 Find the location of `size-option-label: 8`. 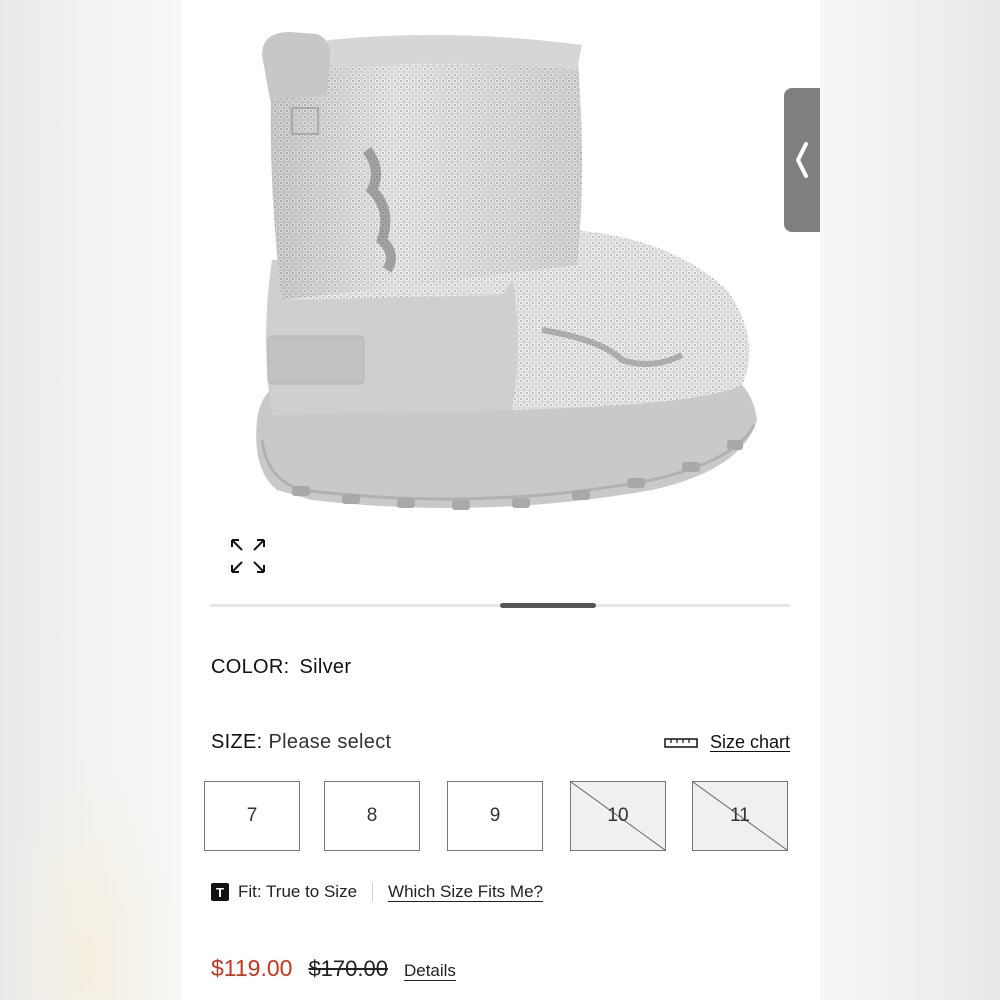

size-option-label: 8 is located at coordinates (372, 815).